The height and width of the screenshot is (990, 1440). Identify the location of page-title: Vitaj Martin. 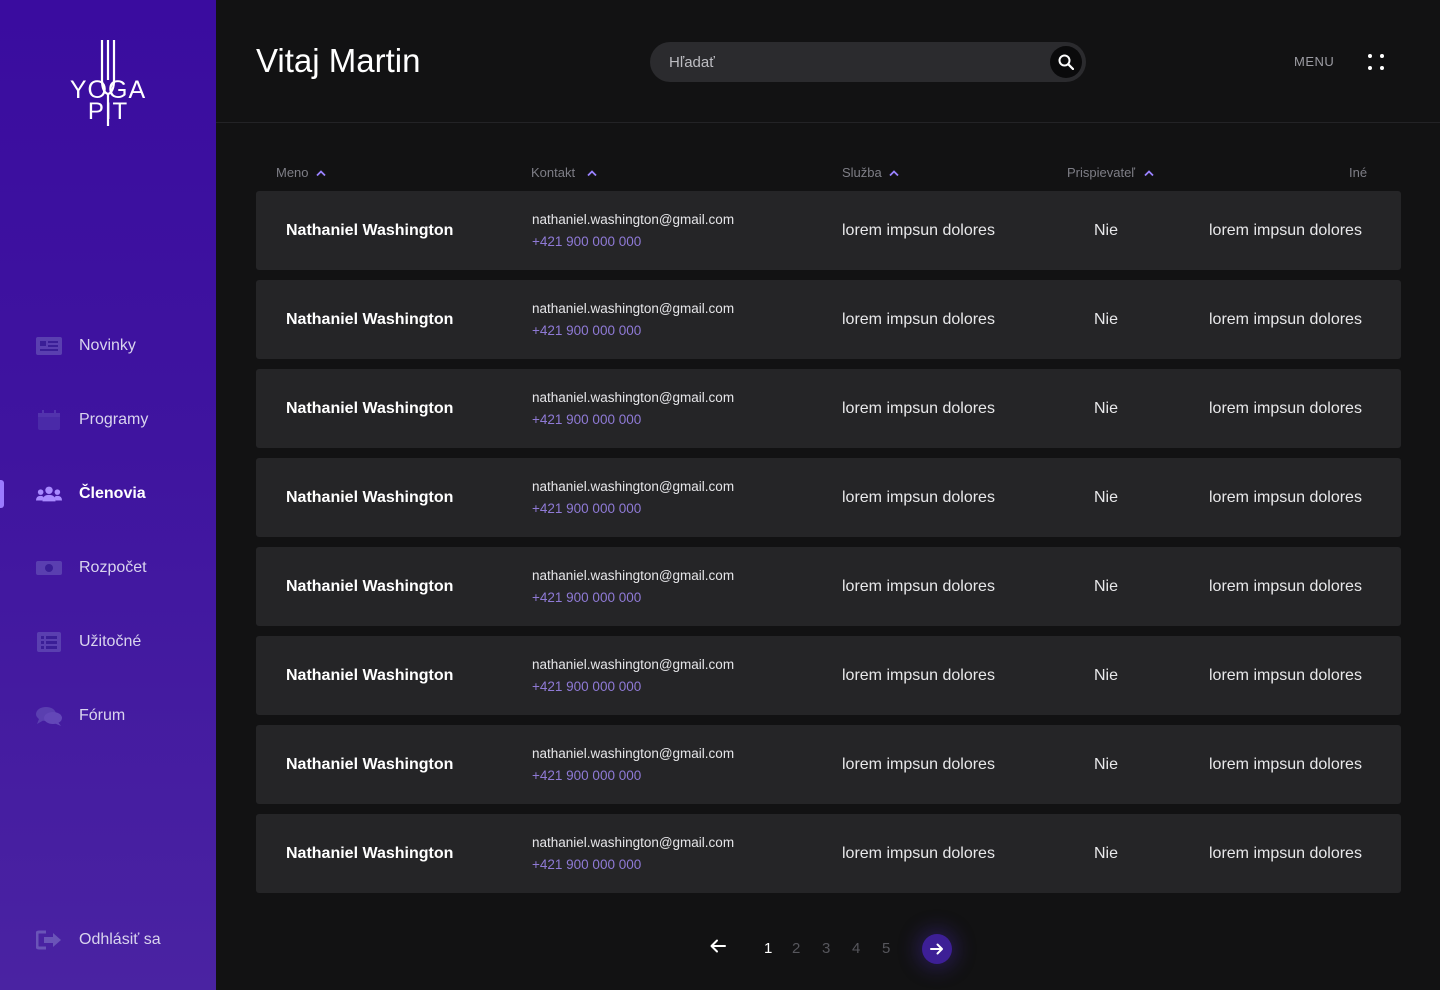
(338, 60).